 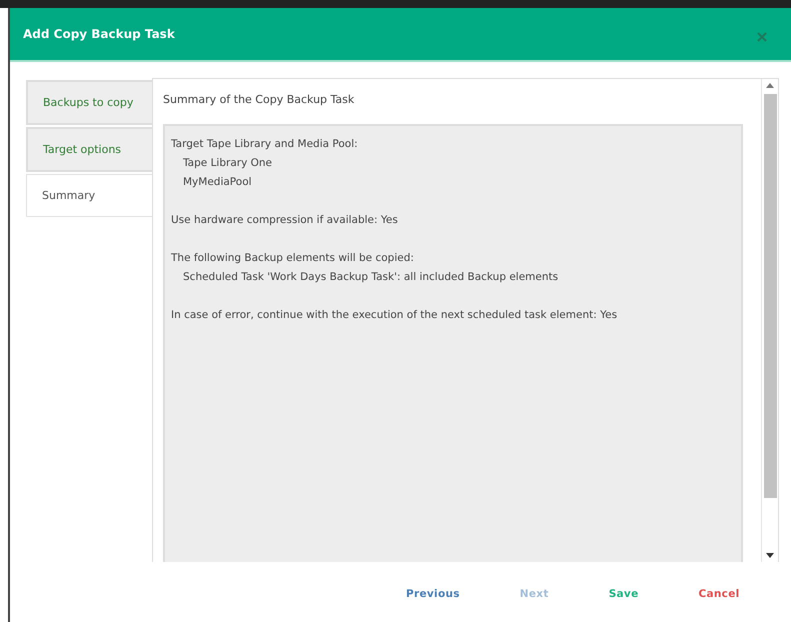 I want to click on wizard-tab: Backups to copy, so click(x=89, y=102).